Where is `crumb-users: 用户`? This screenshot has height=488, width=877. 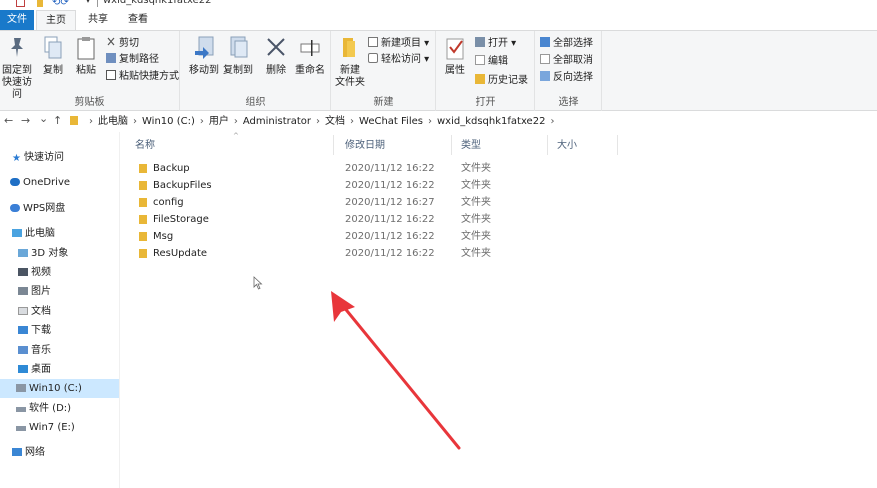 crumb-users: 用户 is located at coordinates (219, 121).